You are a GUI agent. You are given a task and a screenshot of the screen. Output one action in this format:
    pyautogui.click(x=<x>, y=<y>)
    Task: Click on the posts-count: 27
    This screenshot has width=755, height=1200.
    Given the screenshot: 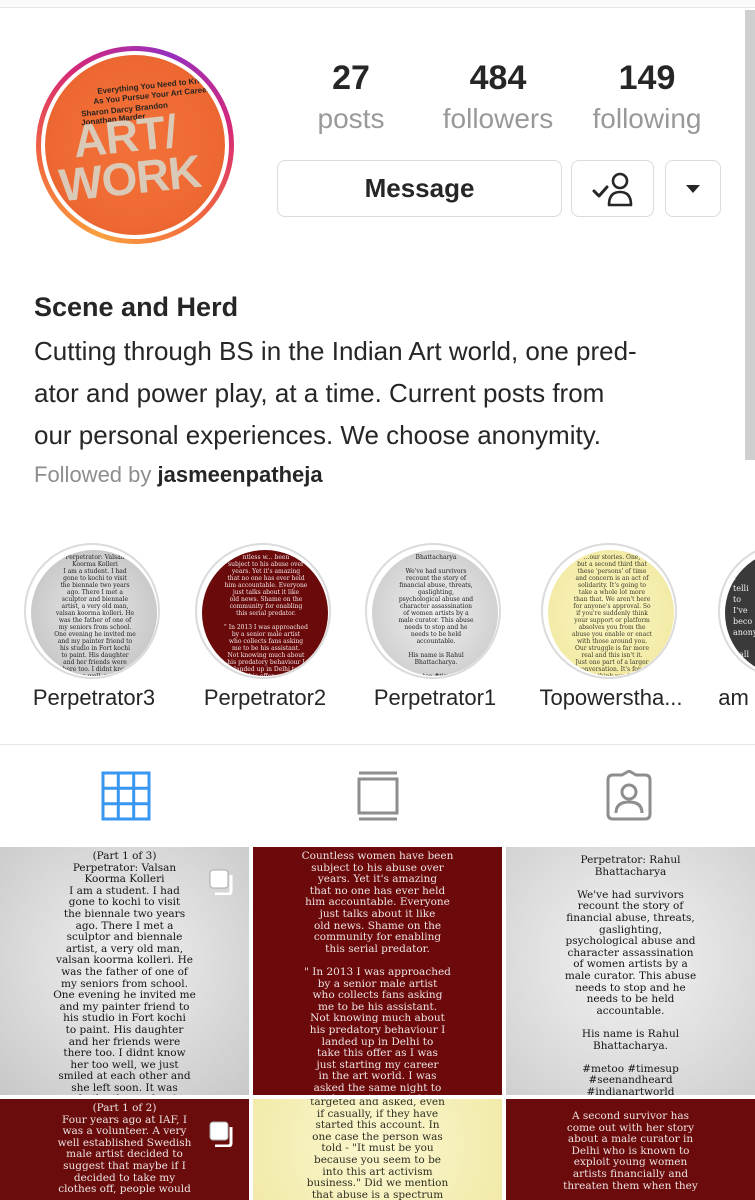 What is the action you would take?
    pyautogui.click(x=351, y=78)
    